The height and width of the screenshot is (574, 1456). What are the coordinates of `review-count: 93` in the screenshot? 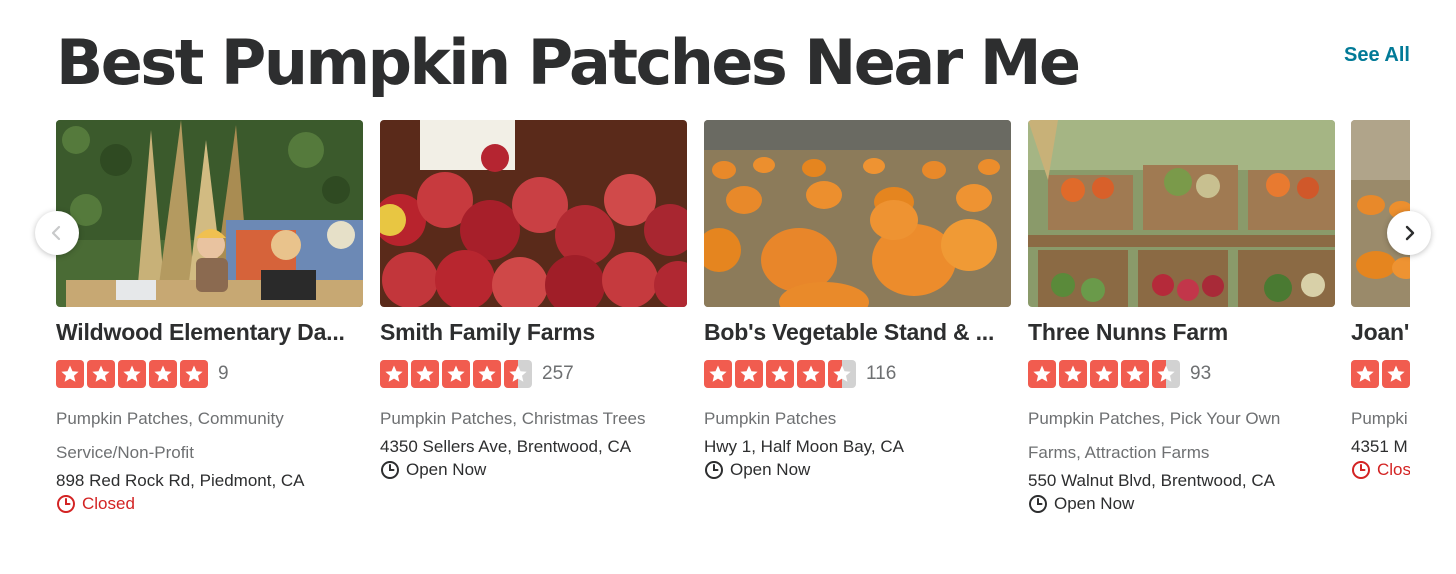 It's located at (1201, 373).